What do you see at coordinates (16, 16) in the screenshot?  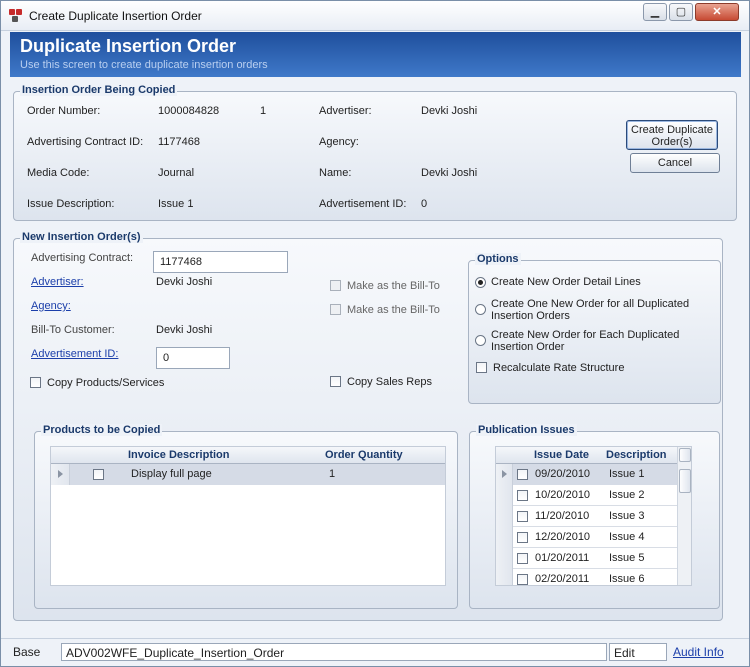 I see `app-logo-icon` at bounding box center [16, 16].